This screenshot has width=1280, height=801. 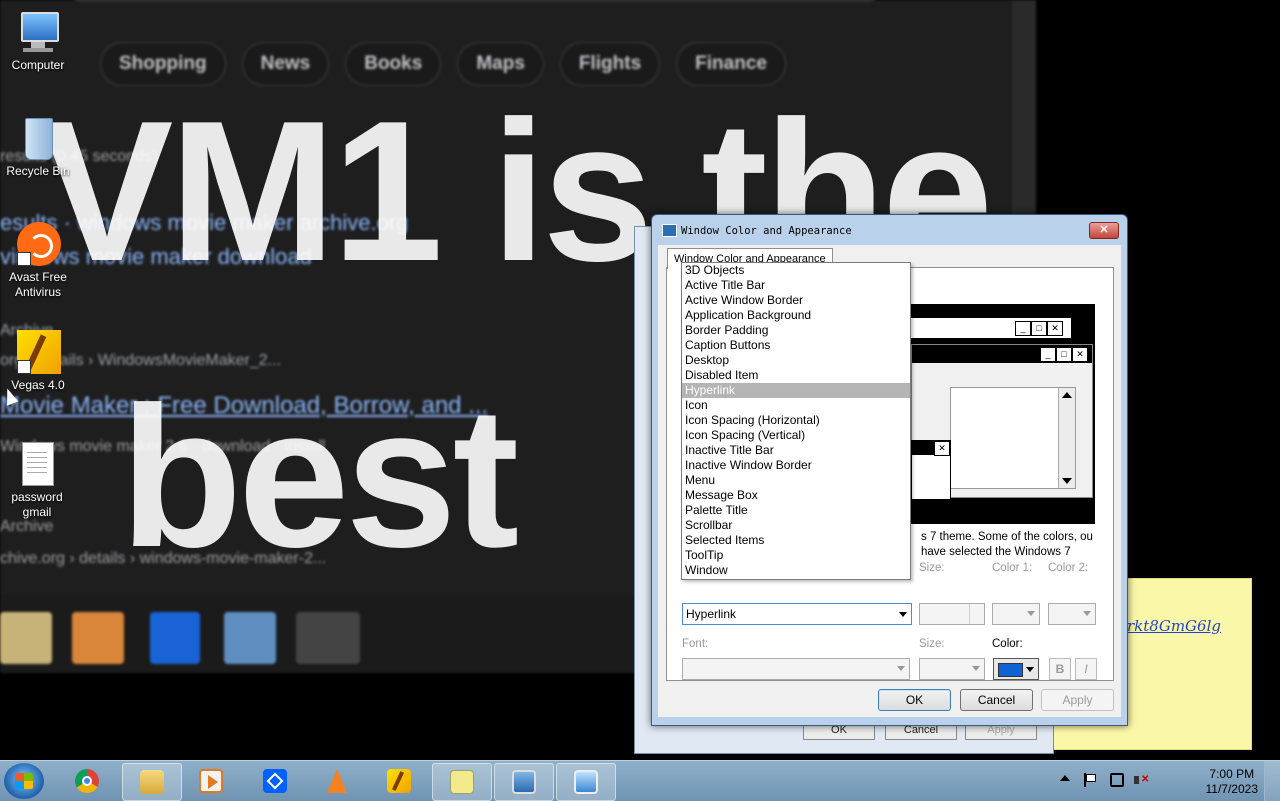 What do you see at coordinates (337, 781) in the screenshot?
I see `taskbar-vlc` at bounding box center [337, 781].